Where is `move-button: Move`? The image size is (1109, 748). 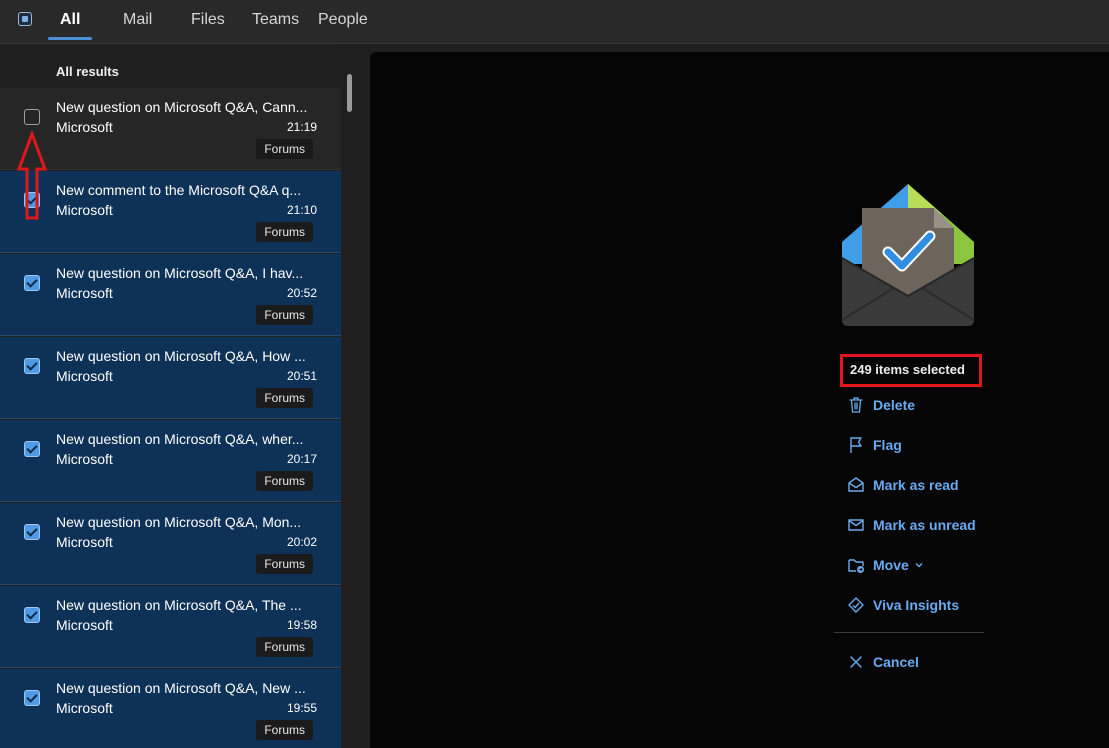
move-button: Move is located at coordinates (885, 565).